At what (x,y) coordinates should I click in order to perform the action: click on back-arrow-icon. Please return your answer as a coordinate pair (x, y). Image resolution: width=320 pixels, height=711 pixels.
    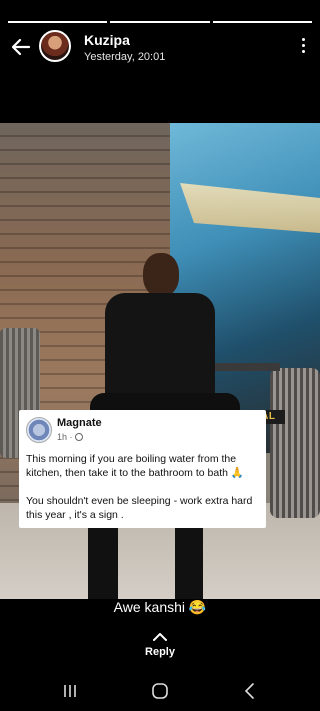
    Looking at the image, I should click on (21, 47).